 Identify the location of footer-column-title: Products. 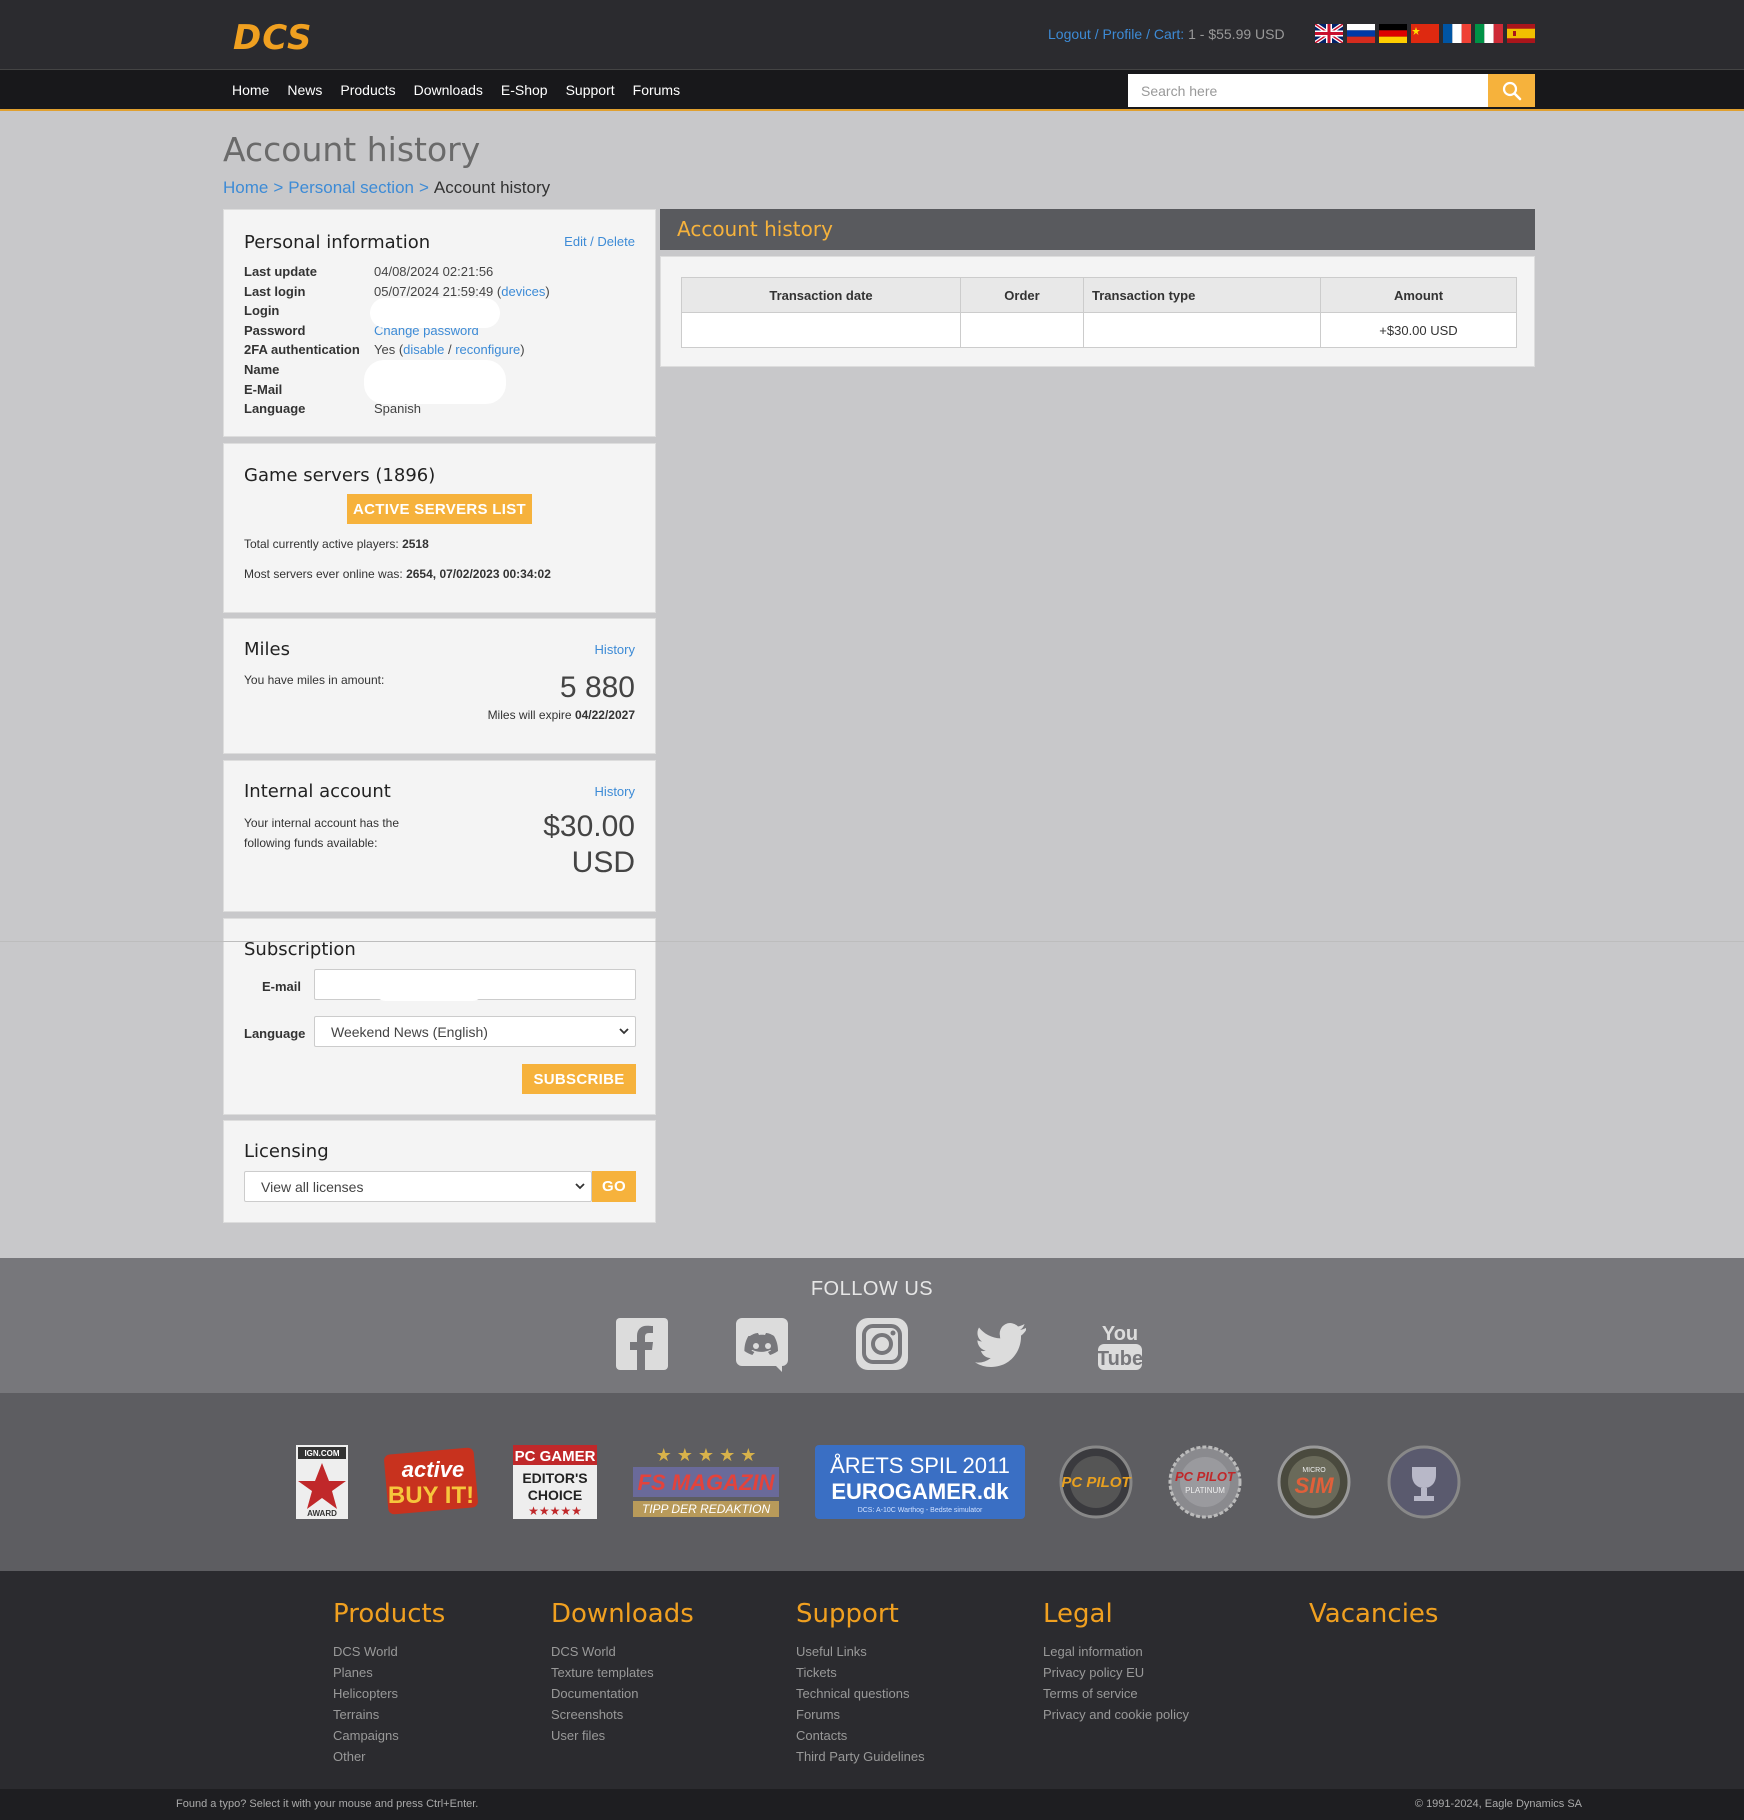
(389, 1614).